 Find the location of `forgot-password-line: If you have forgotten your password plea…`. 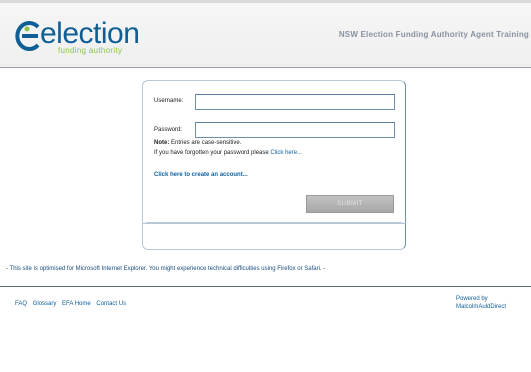

forgot-password-line: If you have forgotten your password plea… is located at coordinates (228, 153).